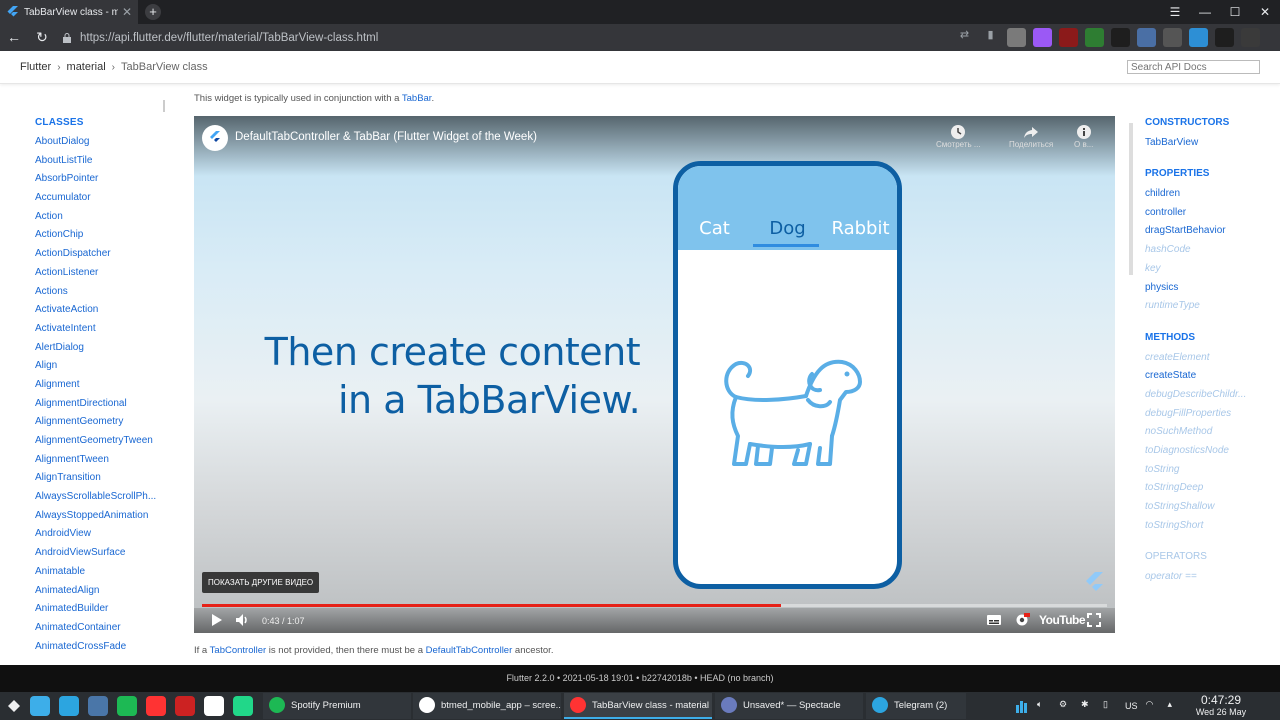 The width and height of the screenshot is (1280, 720). I want to click on settings-icon, so click(1022, 620).